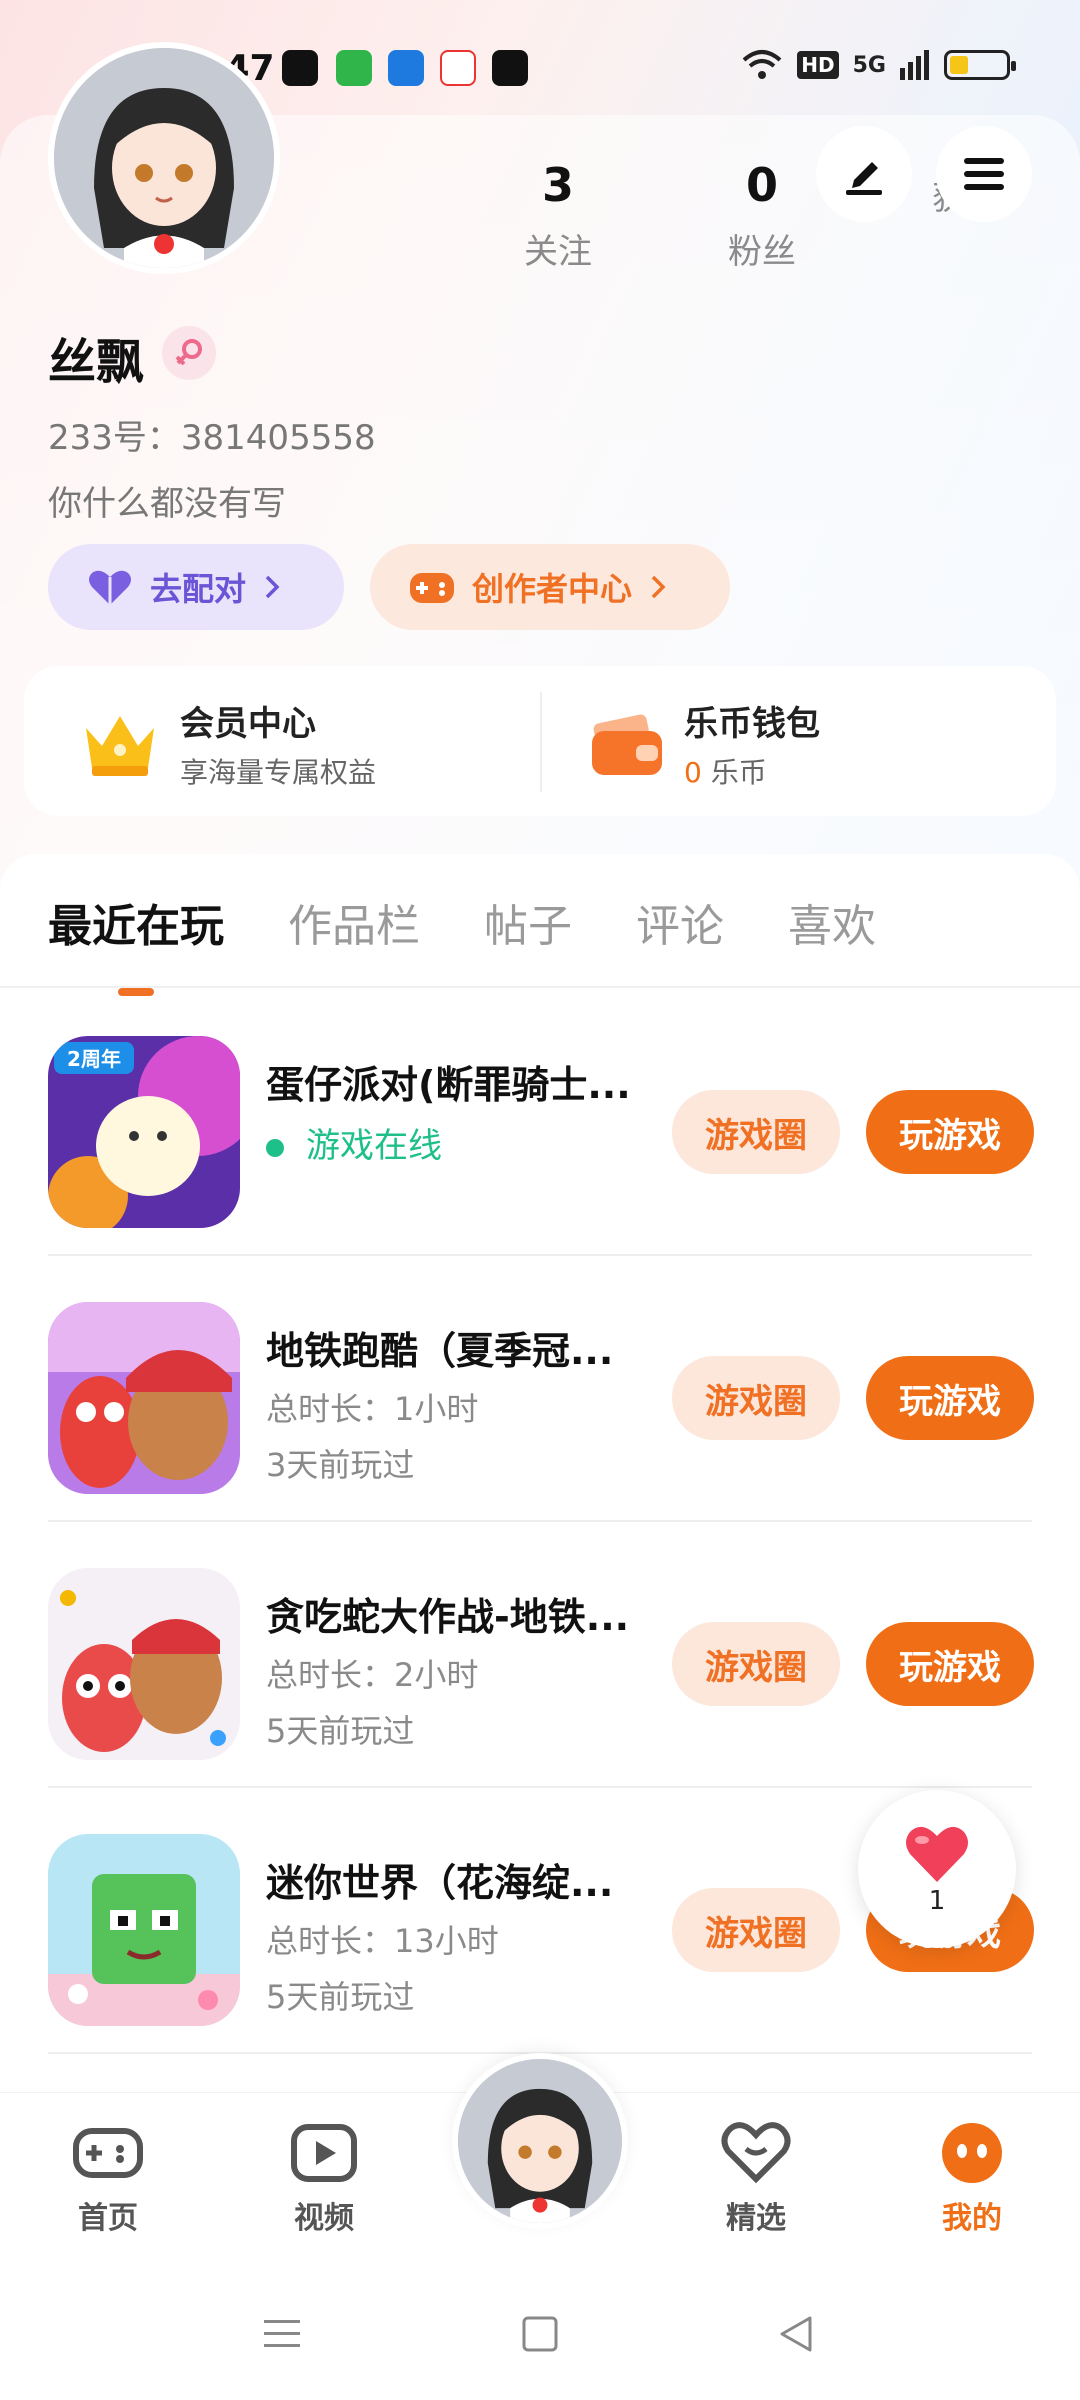 This screenshot has height=2400, width=1080. I want to click on system-nav-bar, so click(540, 2336).